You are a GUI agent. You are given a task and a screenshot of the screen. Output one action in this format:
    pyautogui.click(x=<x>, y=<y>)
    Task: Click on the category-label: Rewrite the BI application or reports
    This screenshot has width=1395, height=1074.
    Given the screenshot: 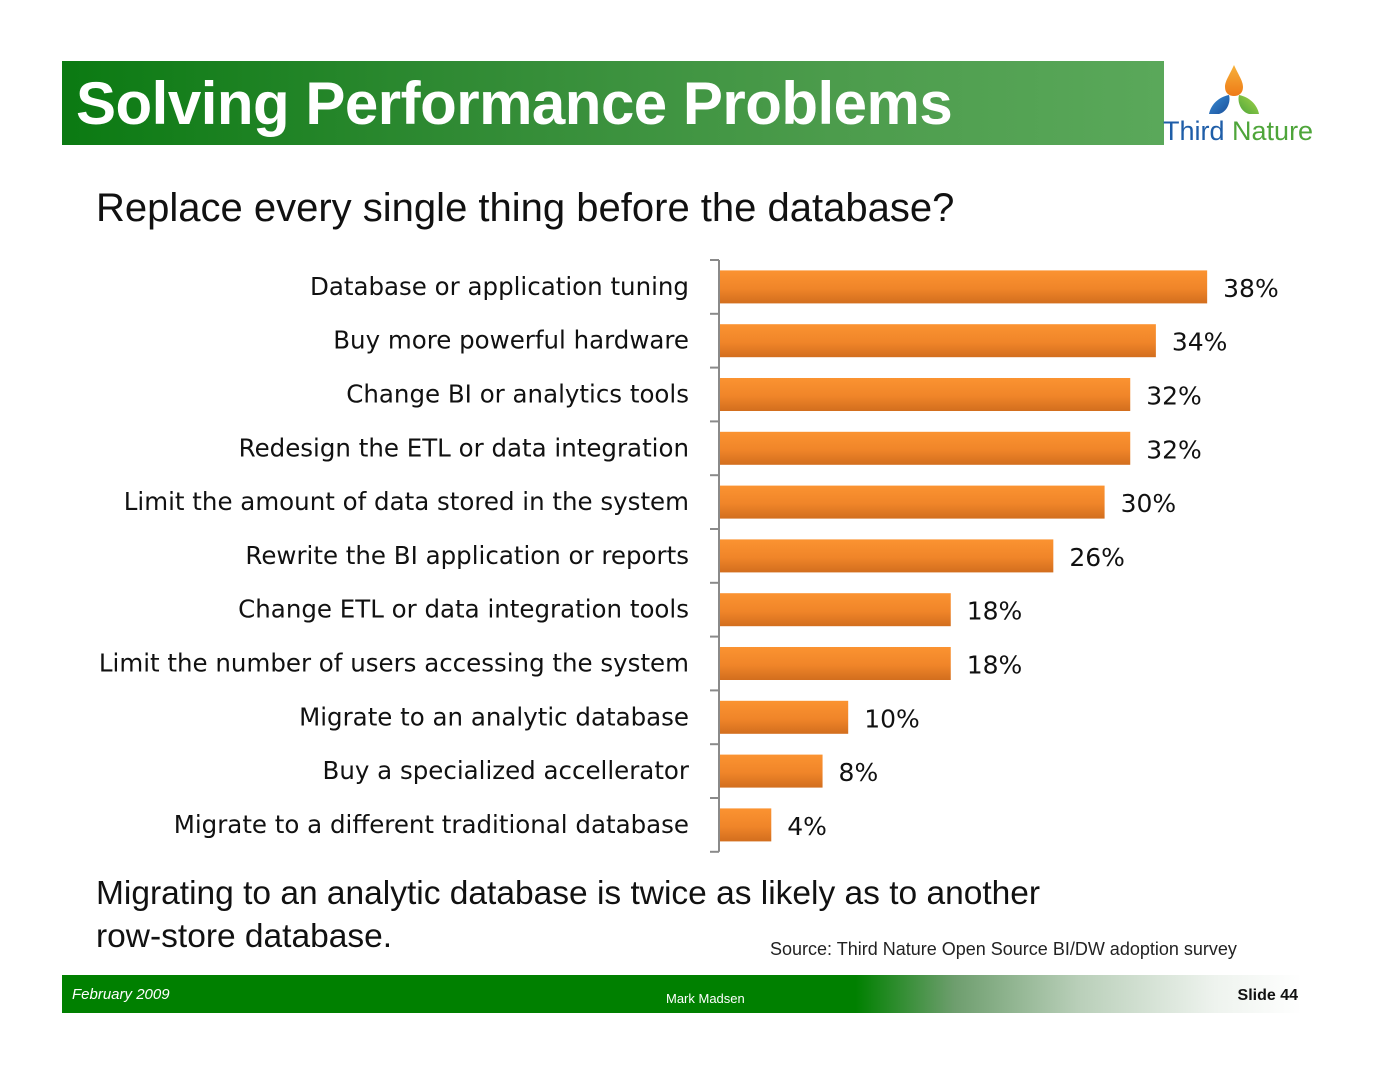 What is the action you would take?
    pyautogui.click(x=467, y=555)
    